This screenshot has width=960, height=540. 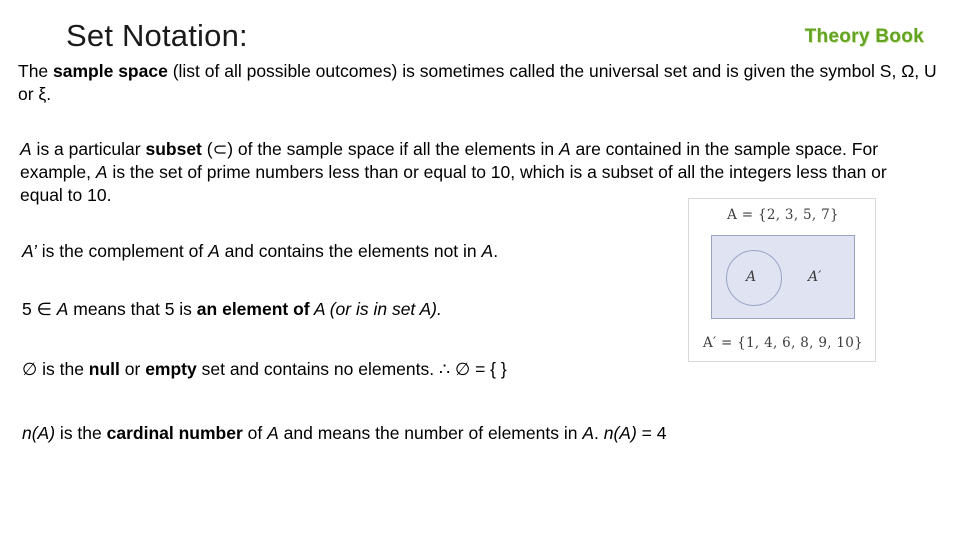 I want to click on p4-text-c: means that 5 is, so click(x=132, y=309).